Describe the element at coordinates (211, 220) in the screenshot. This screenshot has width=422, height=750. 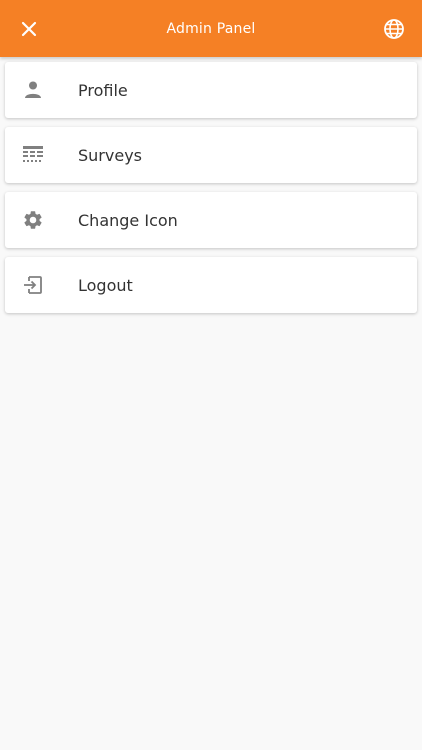
I see `menu-item-change-icon: Change Icon` at that location.